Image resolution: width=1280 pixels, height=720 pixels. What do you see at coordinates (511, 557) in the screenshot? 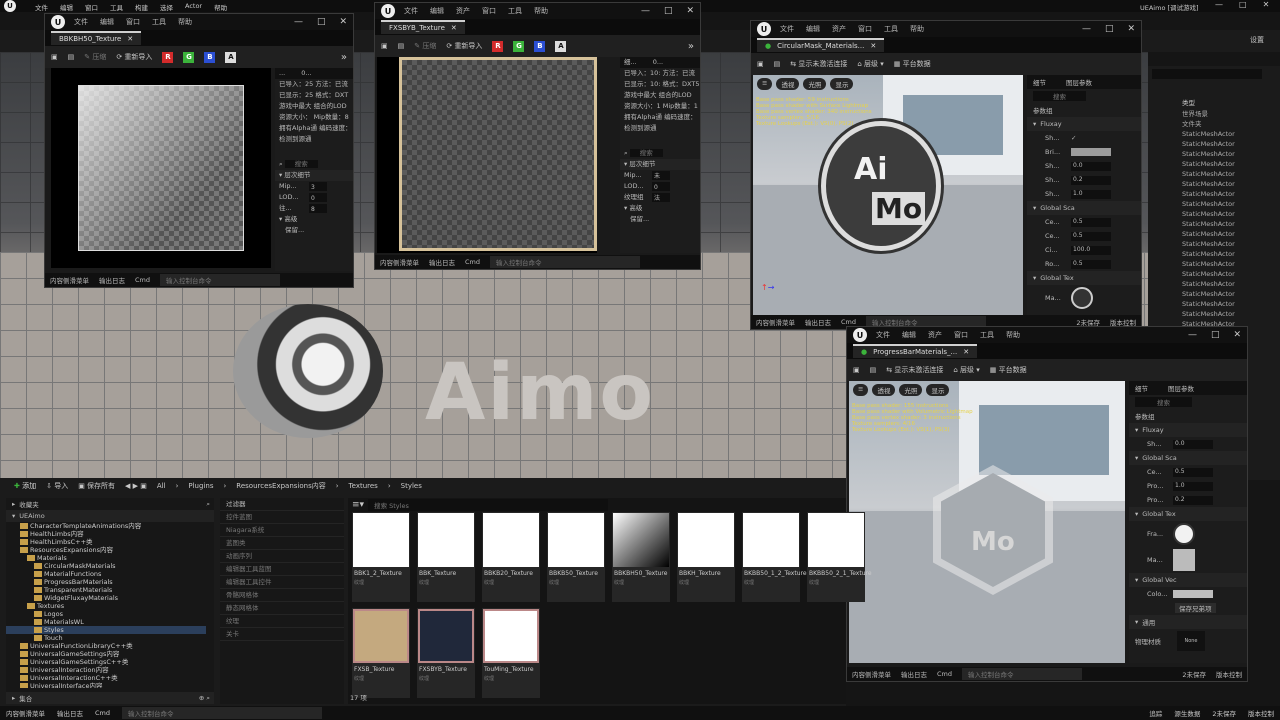
I see `asset-tile: BBKB20_Texture 纹理` at bounding box center [511, 557].